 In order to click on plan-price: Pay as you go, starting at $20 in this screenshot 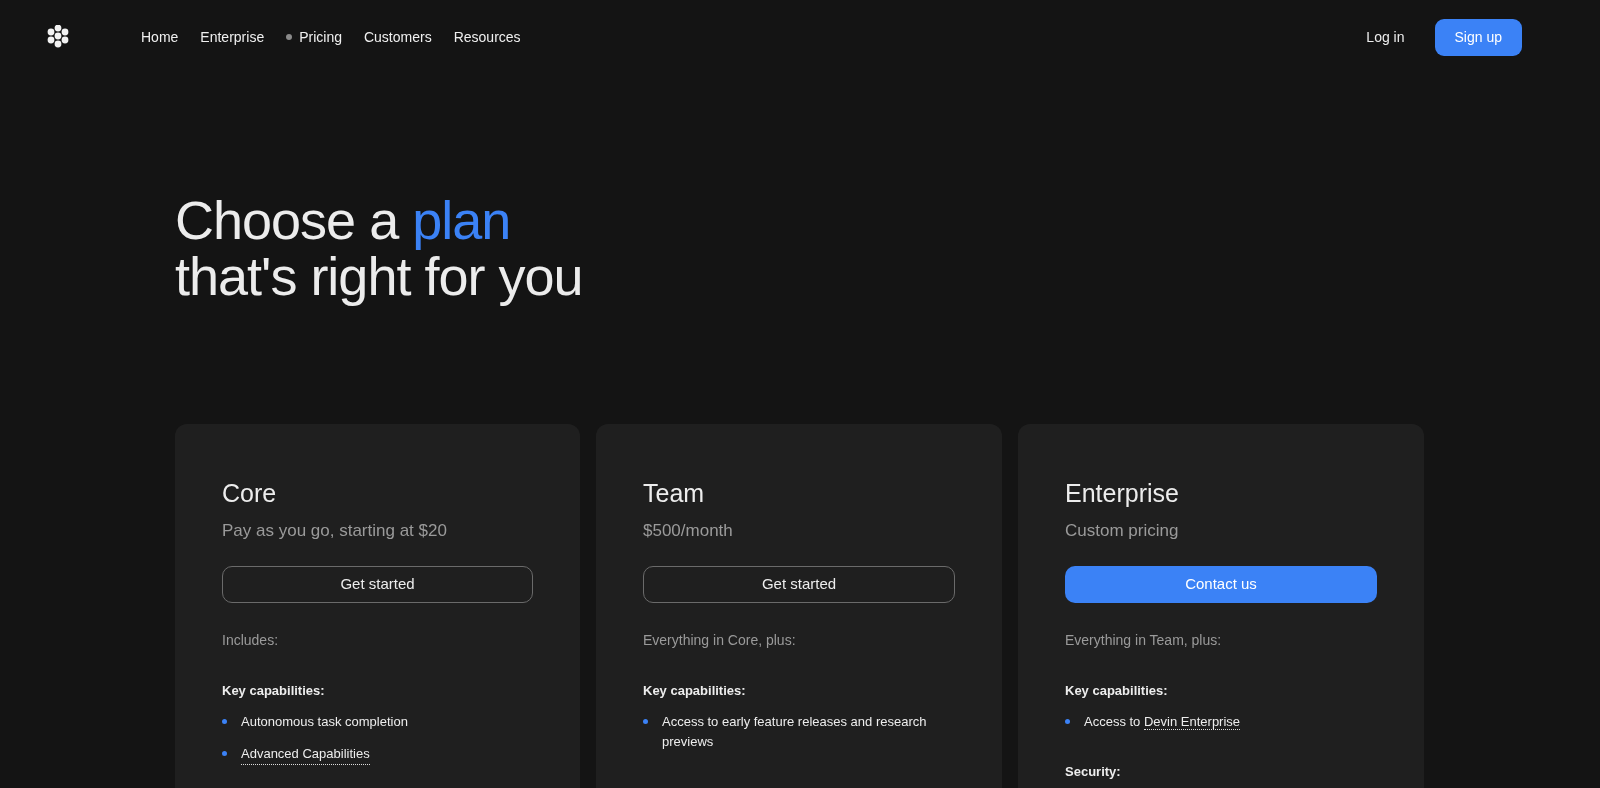, I will do `click(335, 531)`.